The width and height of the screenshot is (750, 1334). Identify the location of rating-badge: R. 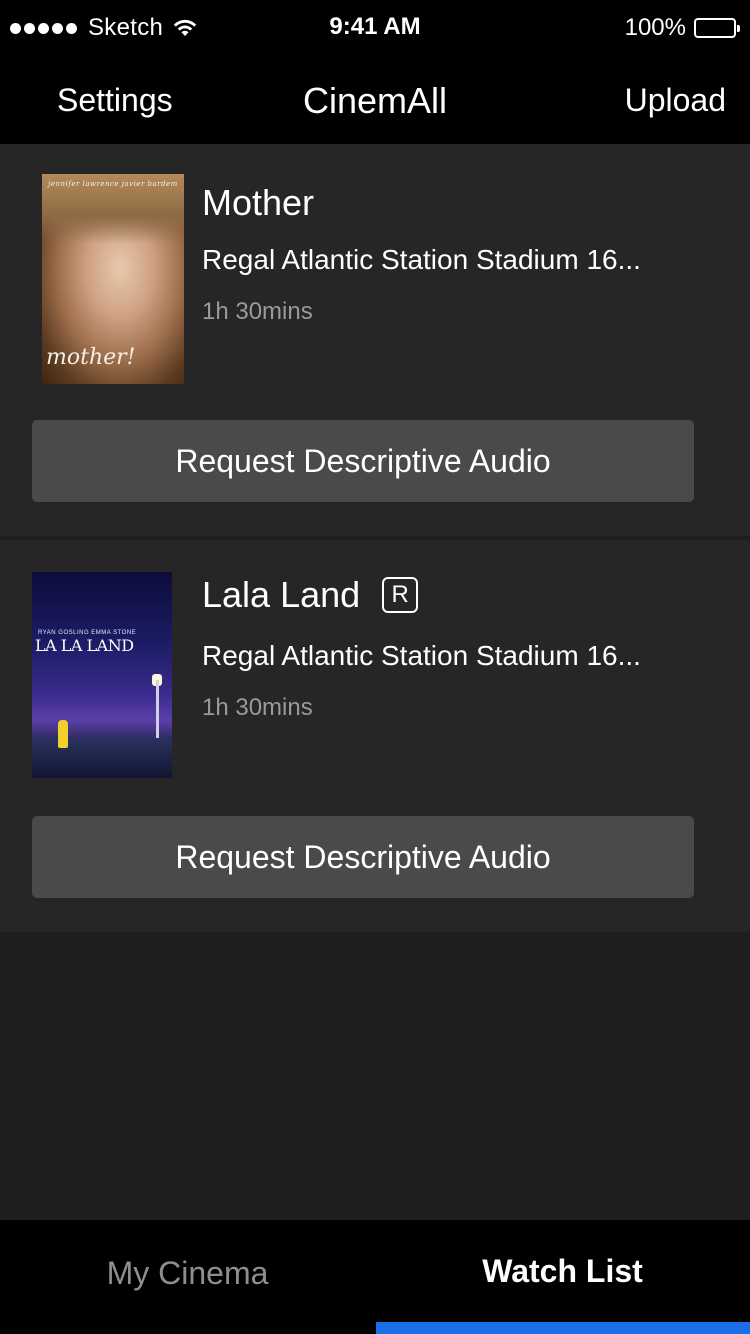
(400, 595).